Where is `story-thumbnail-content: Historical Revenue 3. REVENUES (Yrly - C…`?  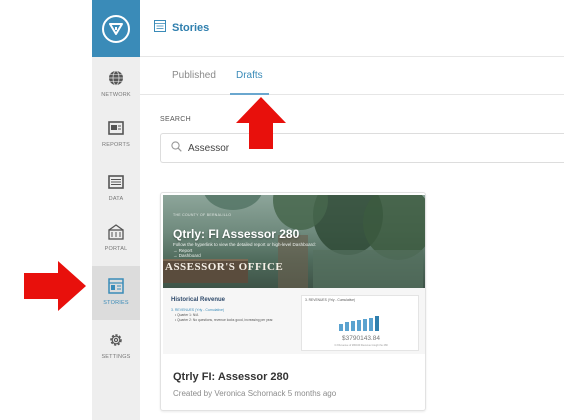
story-thumbnail-content: Historical Revenue 3. REVENUES (Yrly - C… is located at coordinates (294, 321).